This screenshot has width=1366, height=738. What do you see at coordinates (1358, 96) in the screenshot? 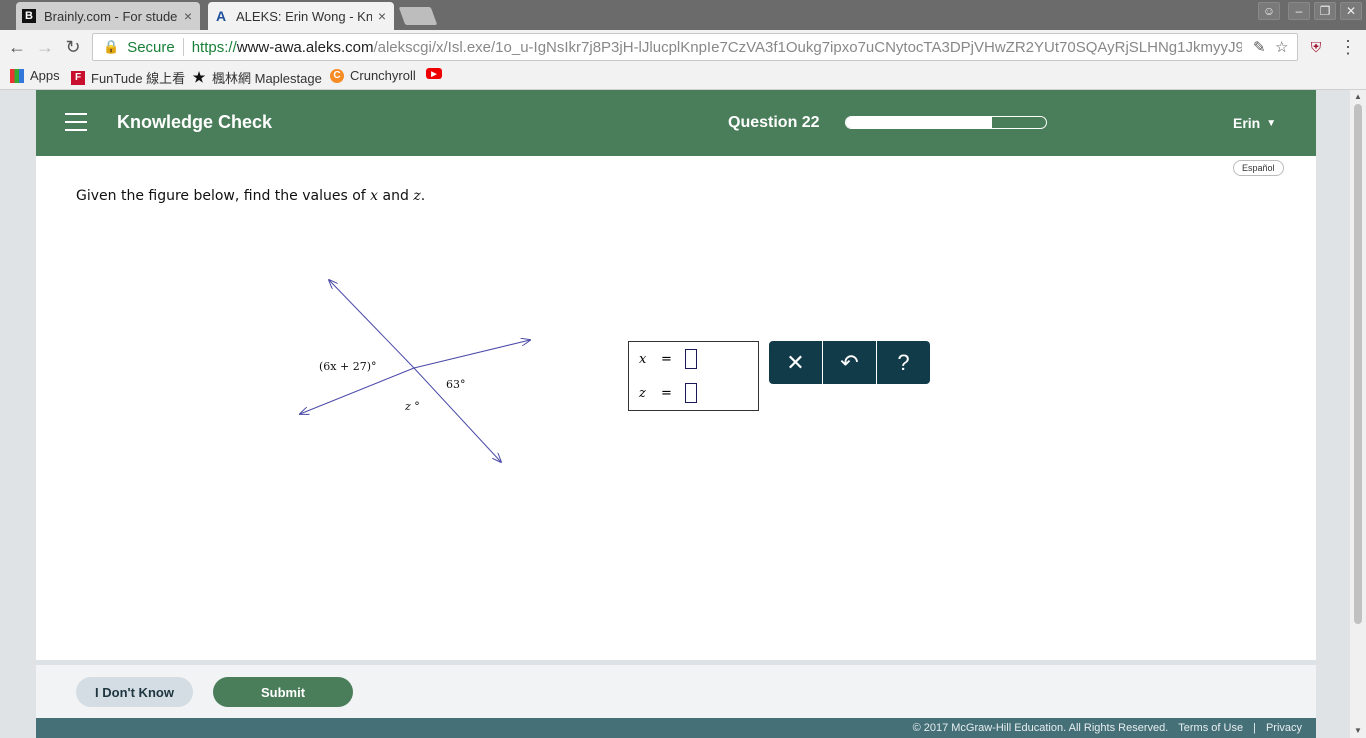
I see `scroll-up-icon: ▲` at bounding box center [1358, 96].